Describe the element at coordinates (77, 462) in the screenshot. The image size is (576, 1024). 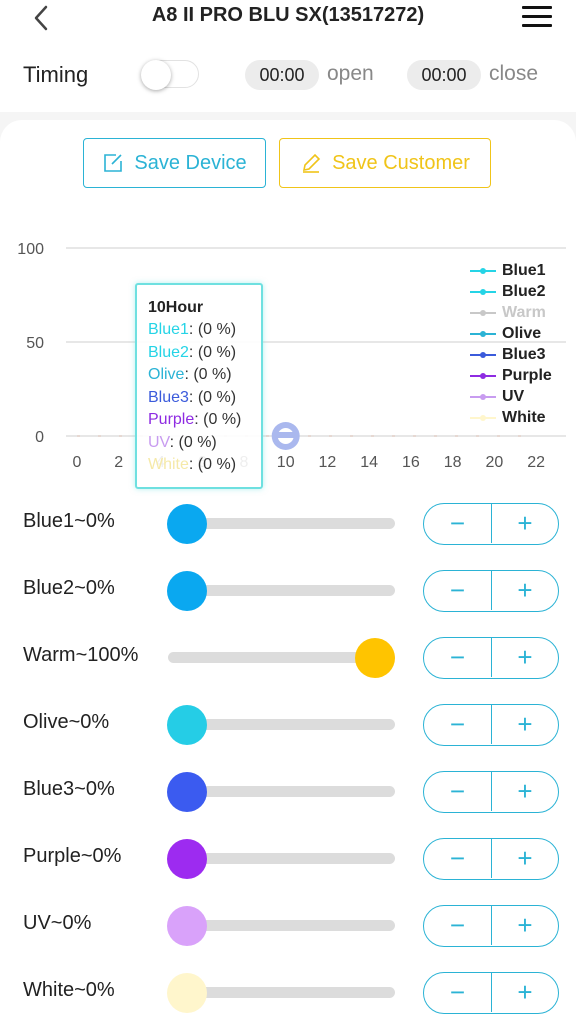
I see `x-tick-label: 0` at that location.